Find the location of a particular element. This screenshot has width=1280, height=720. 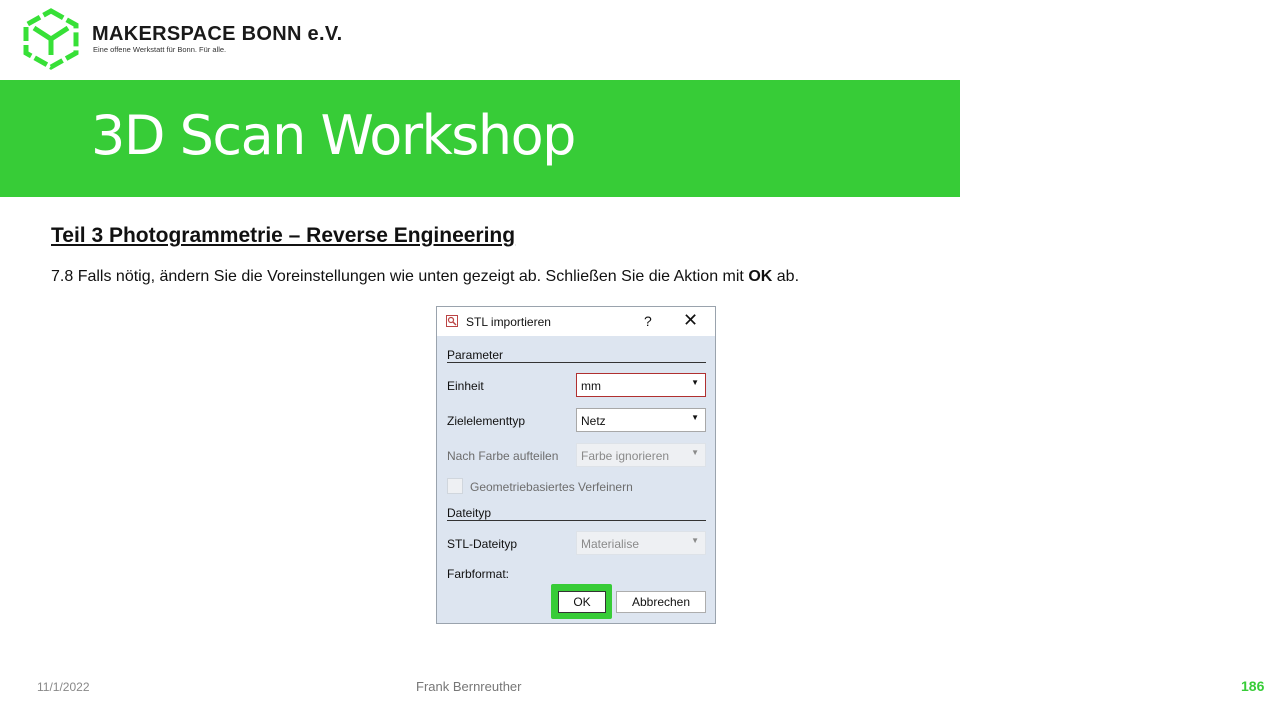

farbe-label: Nach Farbe aufteilen is located at coordinates (503, 456).